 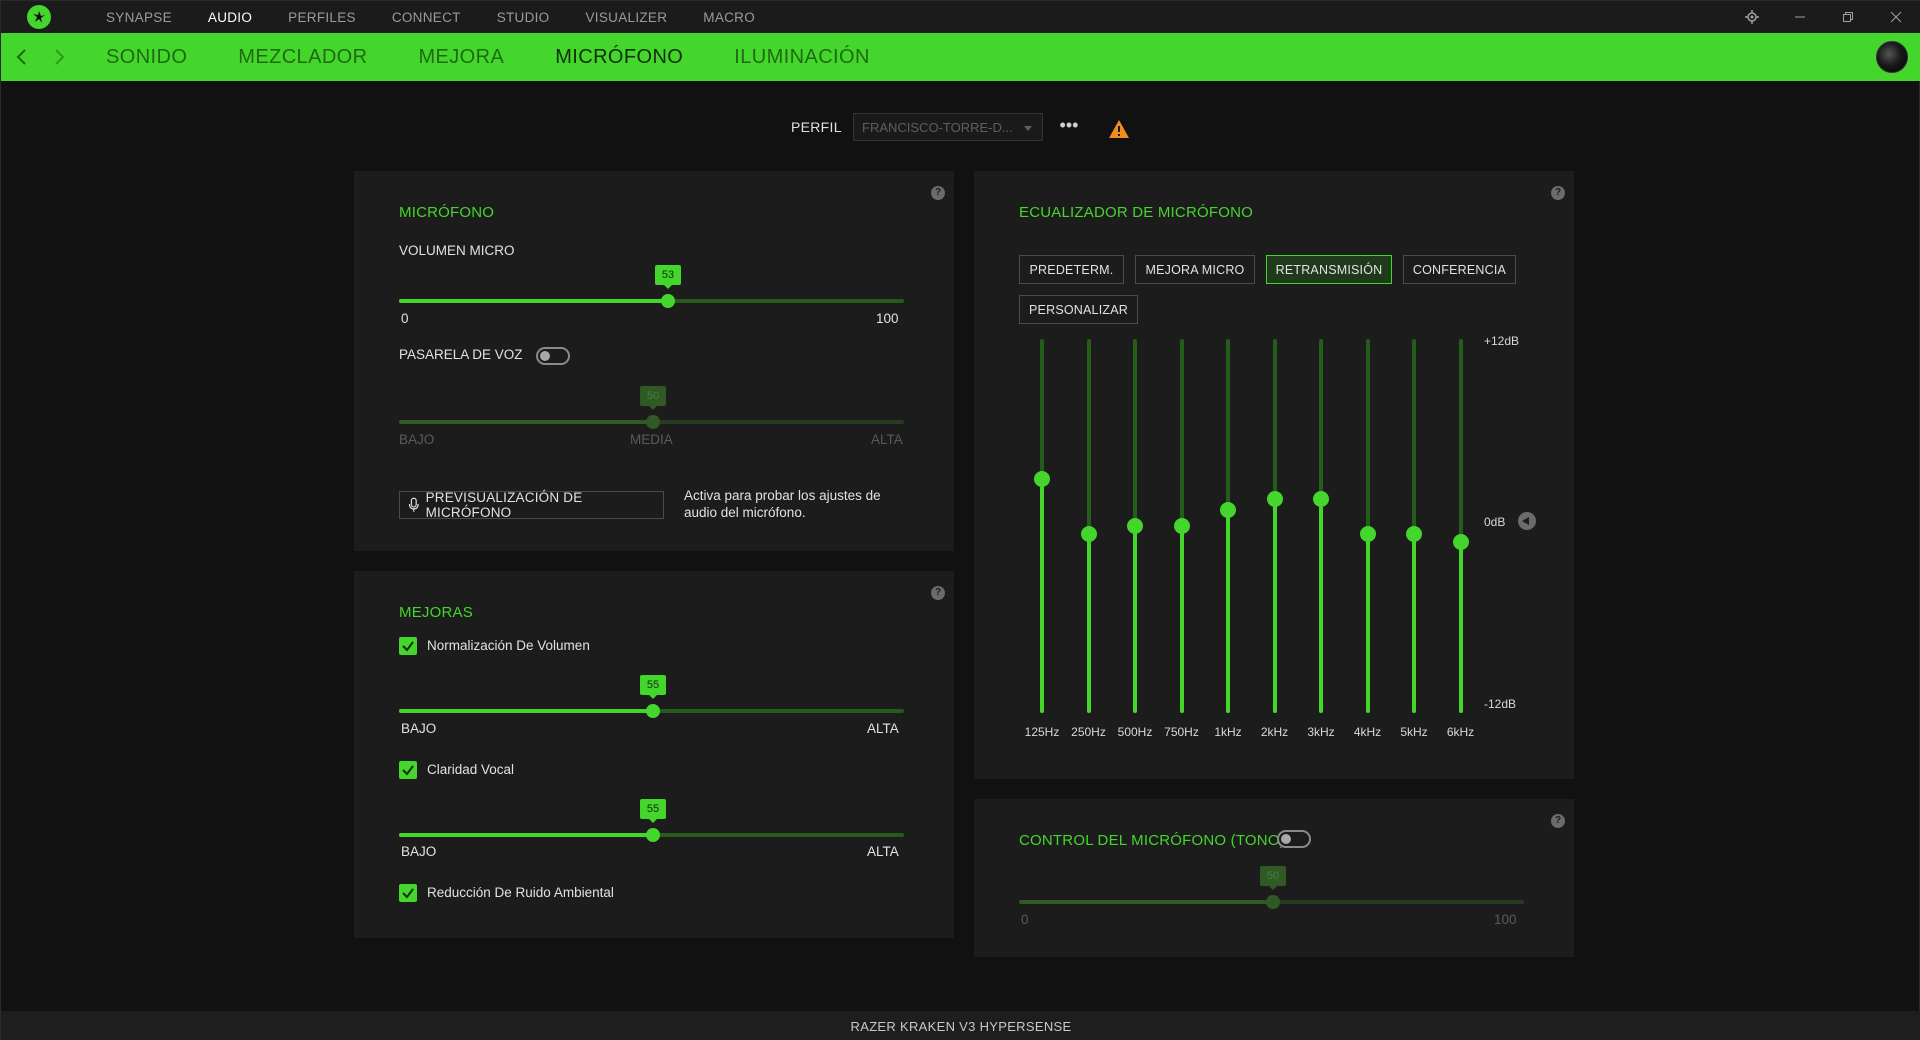 I want to click on voice-gate-toggle, so click(x=553, y=356).